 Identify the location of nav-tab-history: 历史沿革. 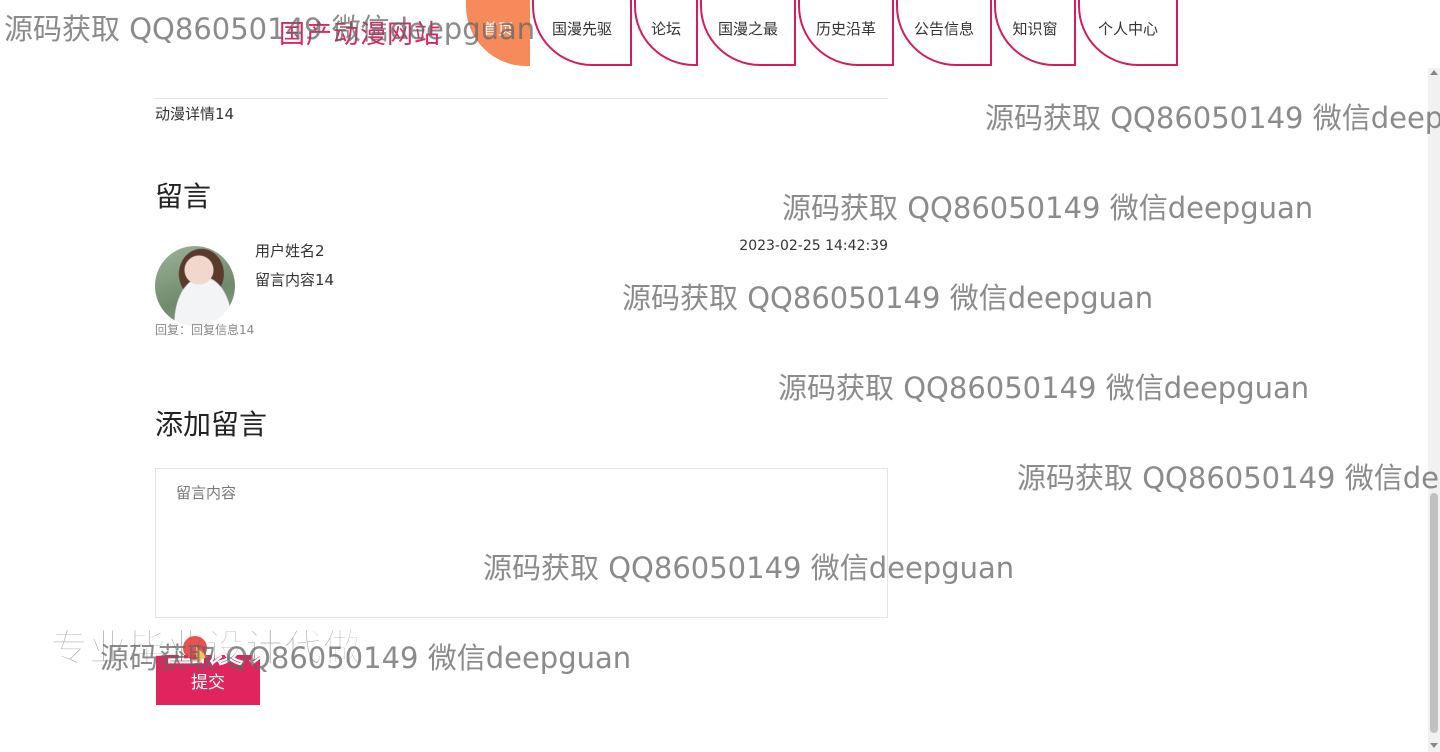
(846, 33).